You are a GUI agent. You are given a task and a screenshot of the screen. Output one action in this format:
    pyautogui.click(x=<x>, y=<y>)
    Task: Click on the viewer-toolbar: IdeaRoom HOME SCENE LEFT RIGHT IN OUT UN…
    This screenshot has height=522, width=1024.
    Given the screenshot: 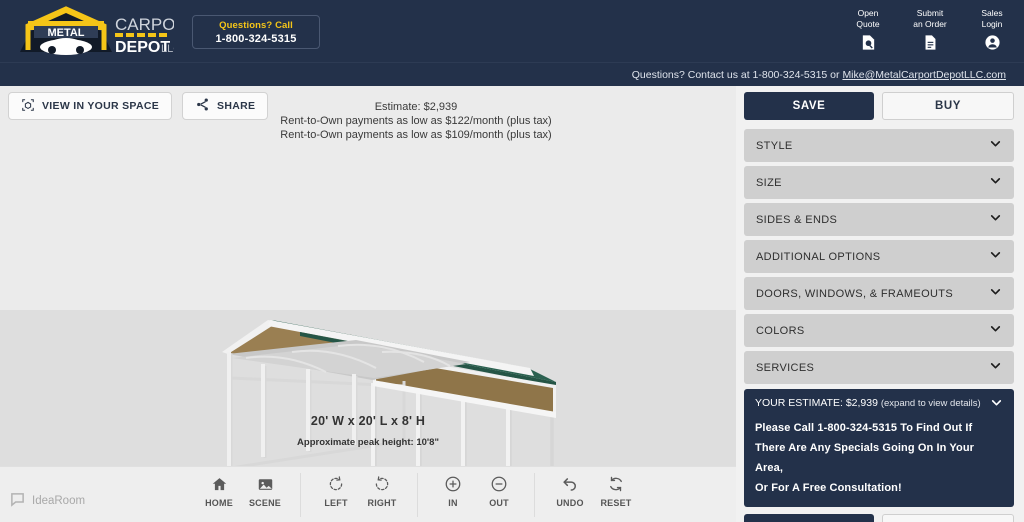 What is the action you would take?
    pyautogui.click(x=368, y=494)
    